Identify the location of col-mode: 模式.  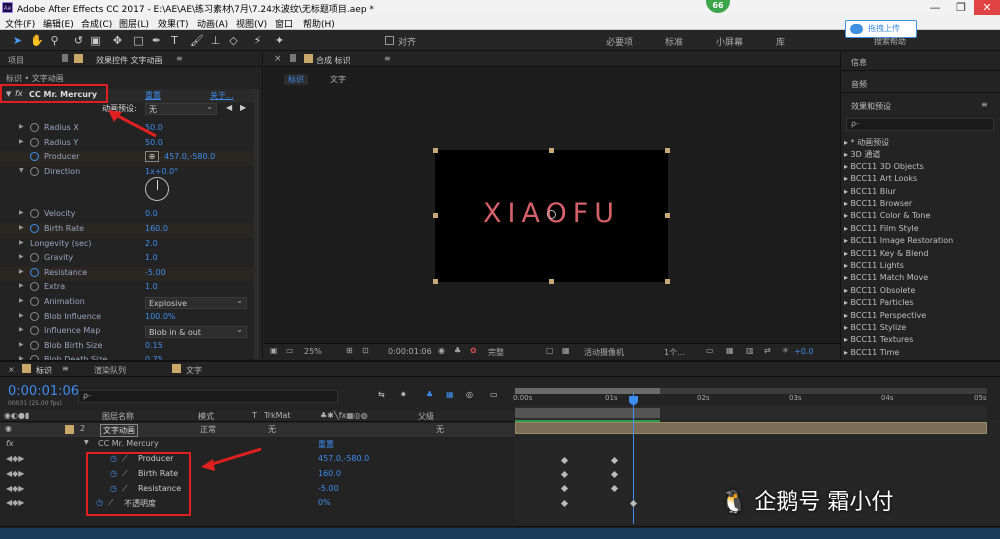
(206, 416).